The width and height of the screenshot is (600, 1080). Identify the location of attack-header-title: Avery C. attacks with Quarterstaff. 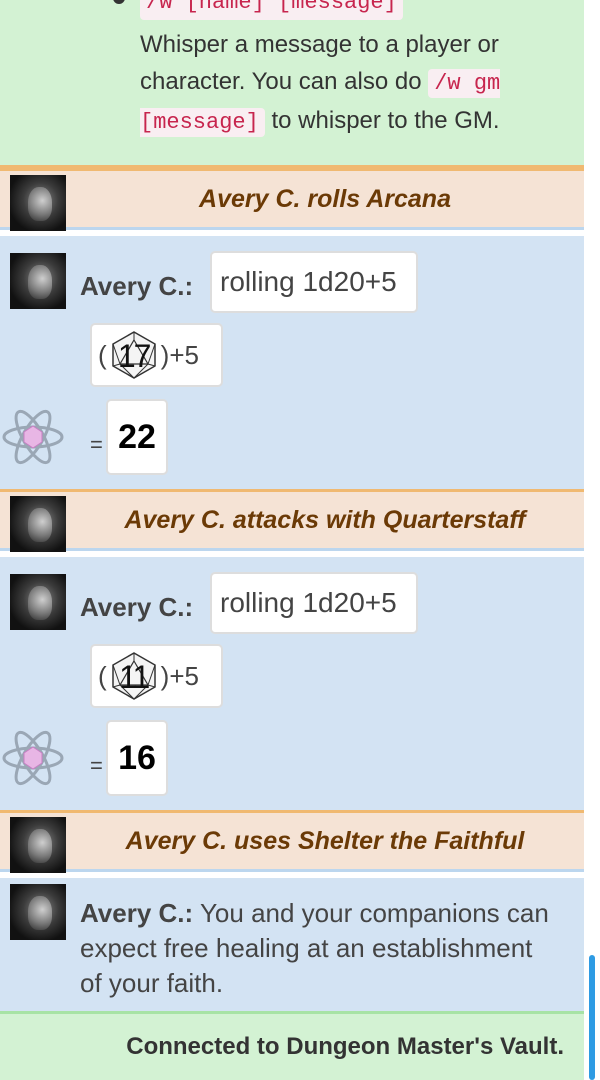
(325, 519).